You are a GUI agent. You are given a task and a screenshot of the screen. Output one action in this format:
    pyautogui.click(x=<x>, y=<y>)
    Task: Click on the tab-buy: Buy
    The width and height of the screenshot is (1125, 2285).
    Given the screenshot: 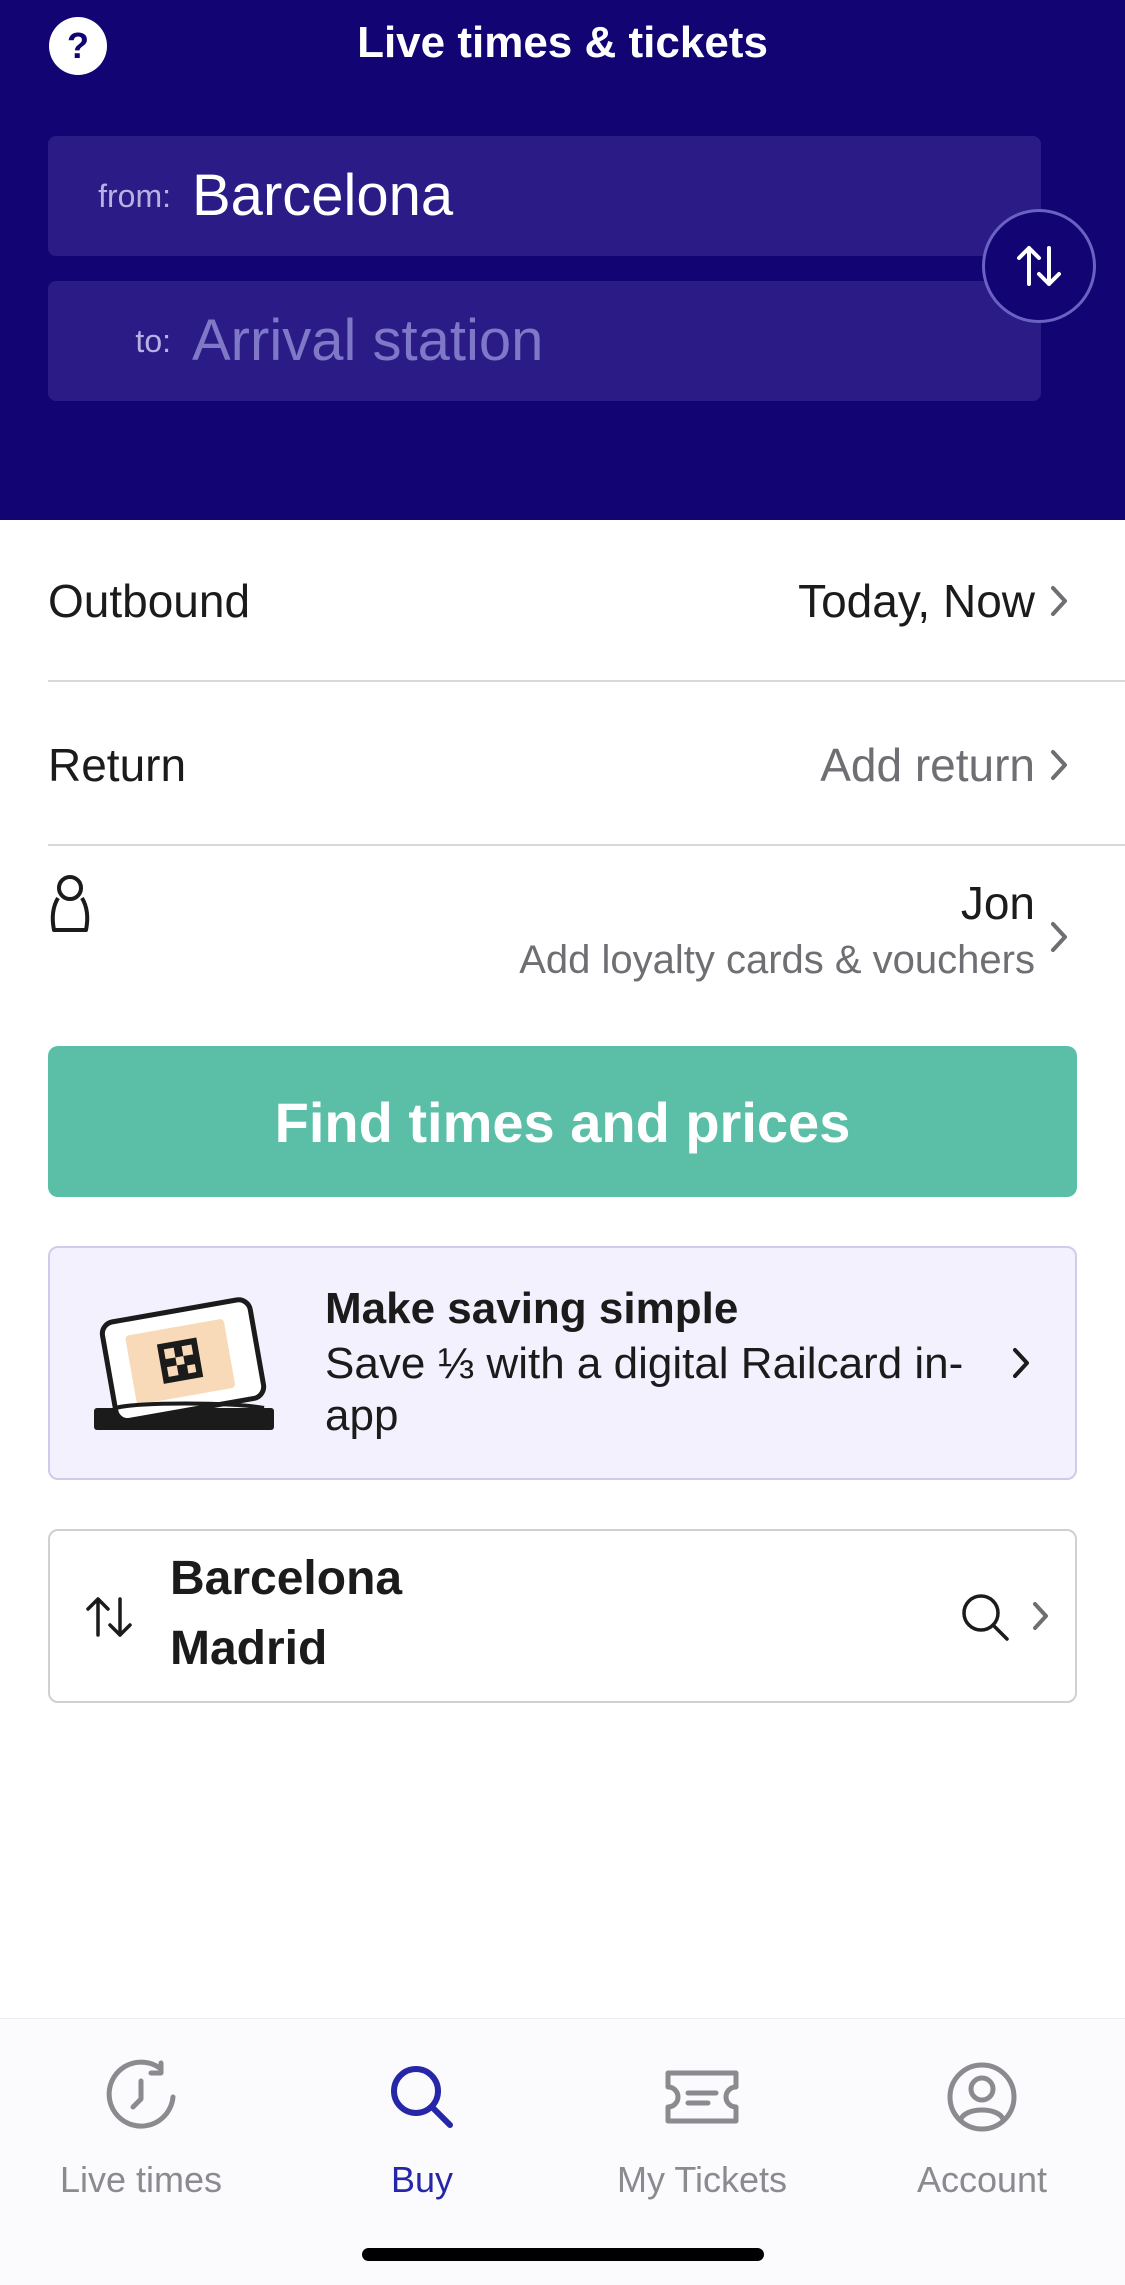 What is the action you would take?
    pyautogui.click(x=422, y=2134)
    